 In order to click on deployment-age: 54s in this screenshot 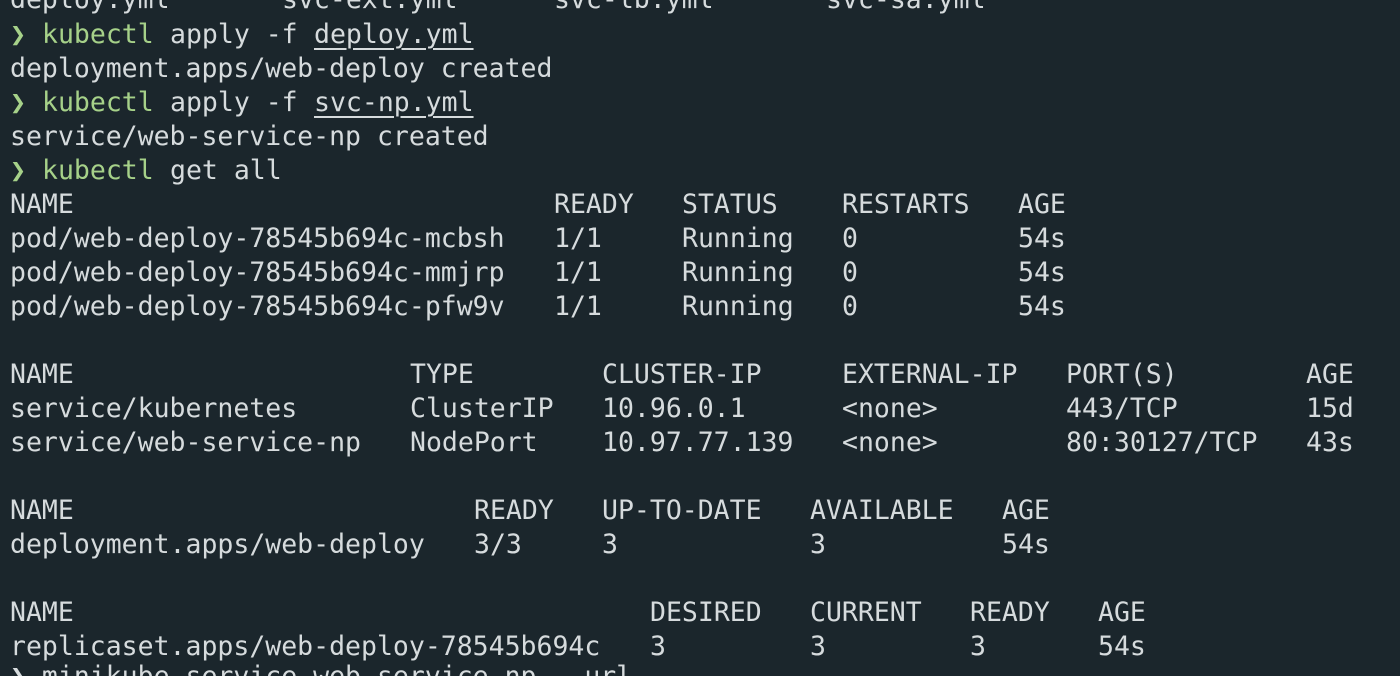, I will do `click(1026, 544)`.